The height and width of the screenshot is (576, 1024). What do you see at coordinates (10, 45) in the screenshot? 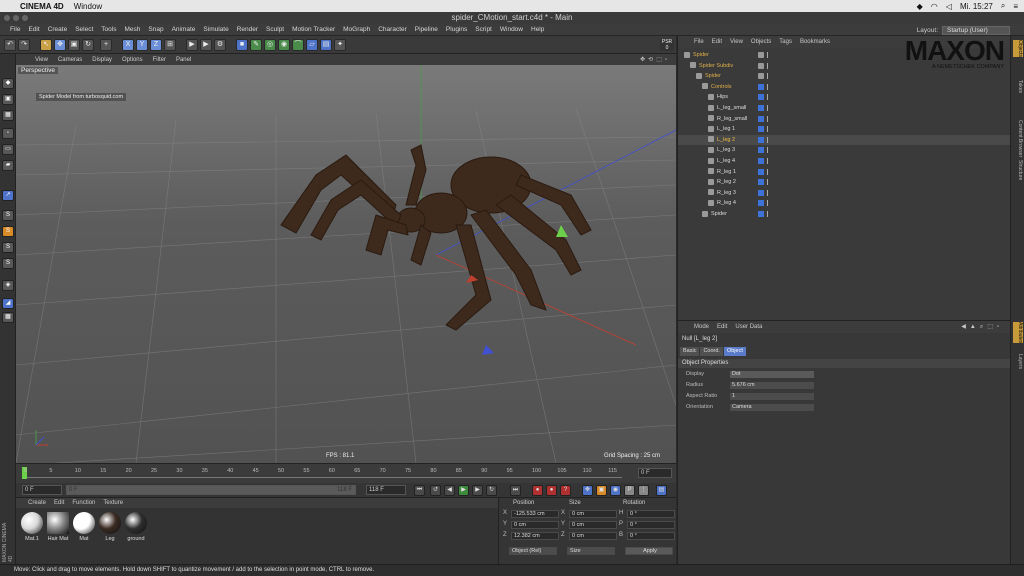
I see `undo-icon: ↶` at bounding box center [10, 45].